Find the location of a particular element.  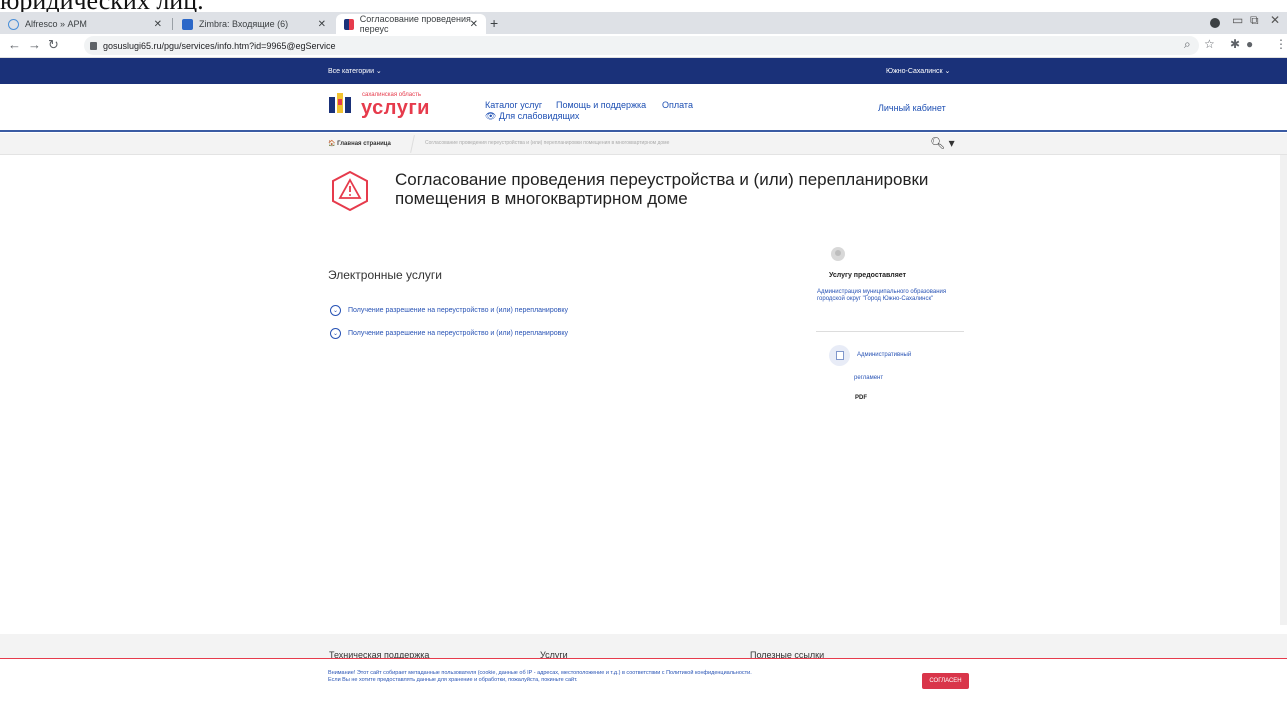

bookmark-star-icon: ☆ is located at coordinates (1209, 44).